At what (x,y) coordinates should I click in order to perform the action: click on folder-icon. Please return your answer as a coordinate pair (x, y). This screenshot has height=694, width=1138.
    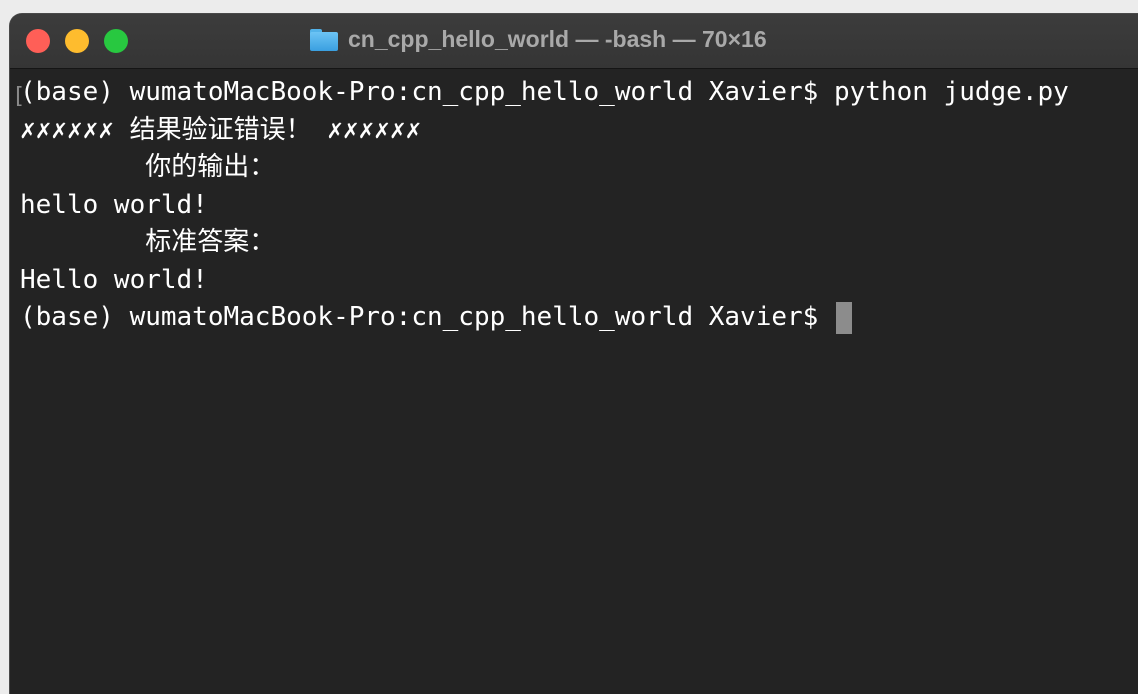
    Looking at the image, I should click on (324, 39).